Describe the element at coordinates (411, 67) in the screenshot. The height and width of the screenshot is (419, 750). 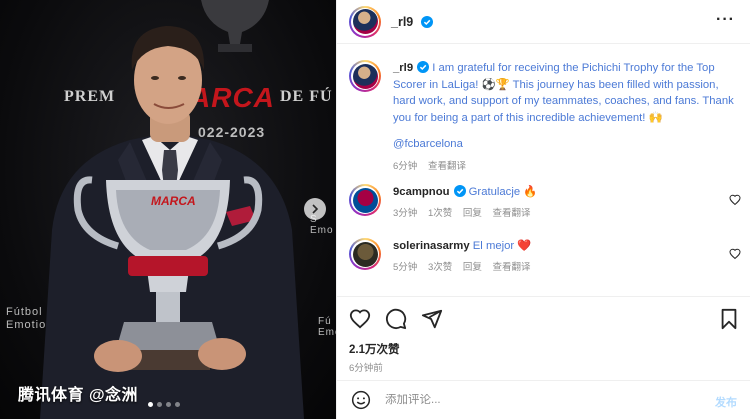
I see `caption-username: _rl9` at that location.